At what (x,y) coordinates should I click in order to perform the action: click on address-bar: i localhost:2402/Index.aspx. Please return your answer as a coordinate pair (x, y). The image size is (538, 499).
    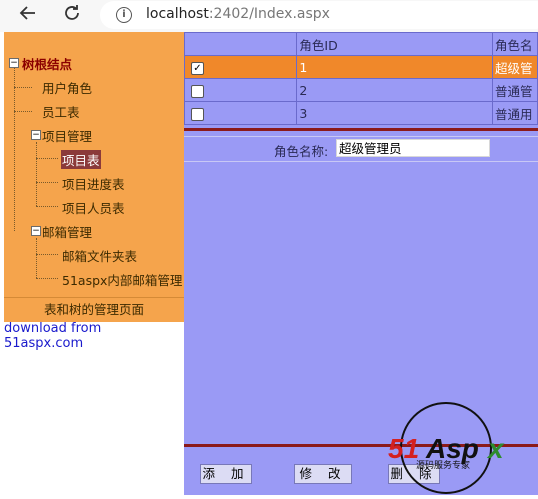
    Looking at the image, I should click on (319, 15).